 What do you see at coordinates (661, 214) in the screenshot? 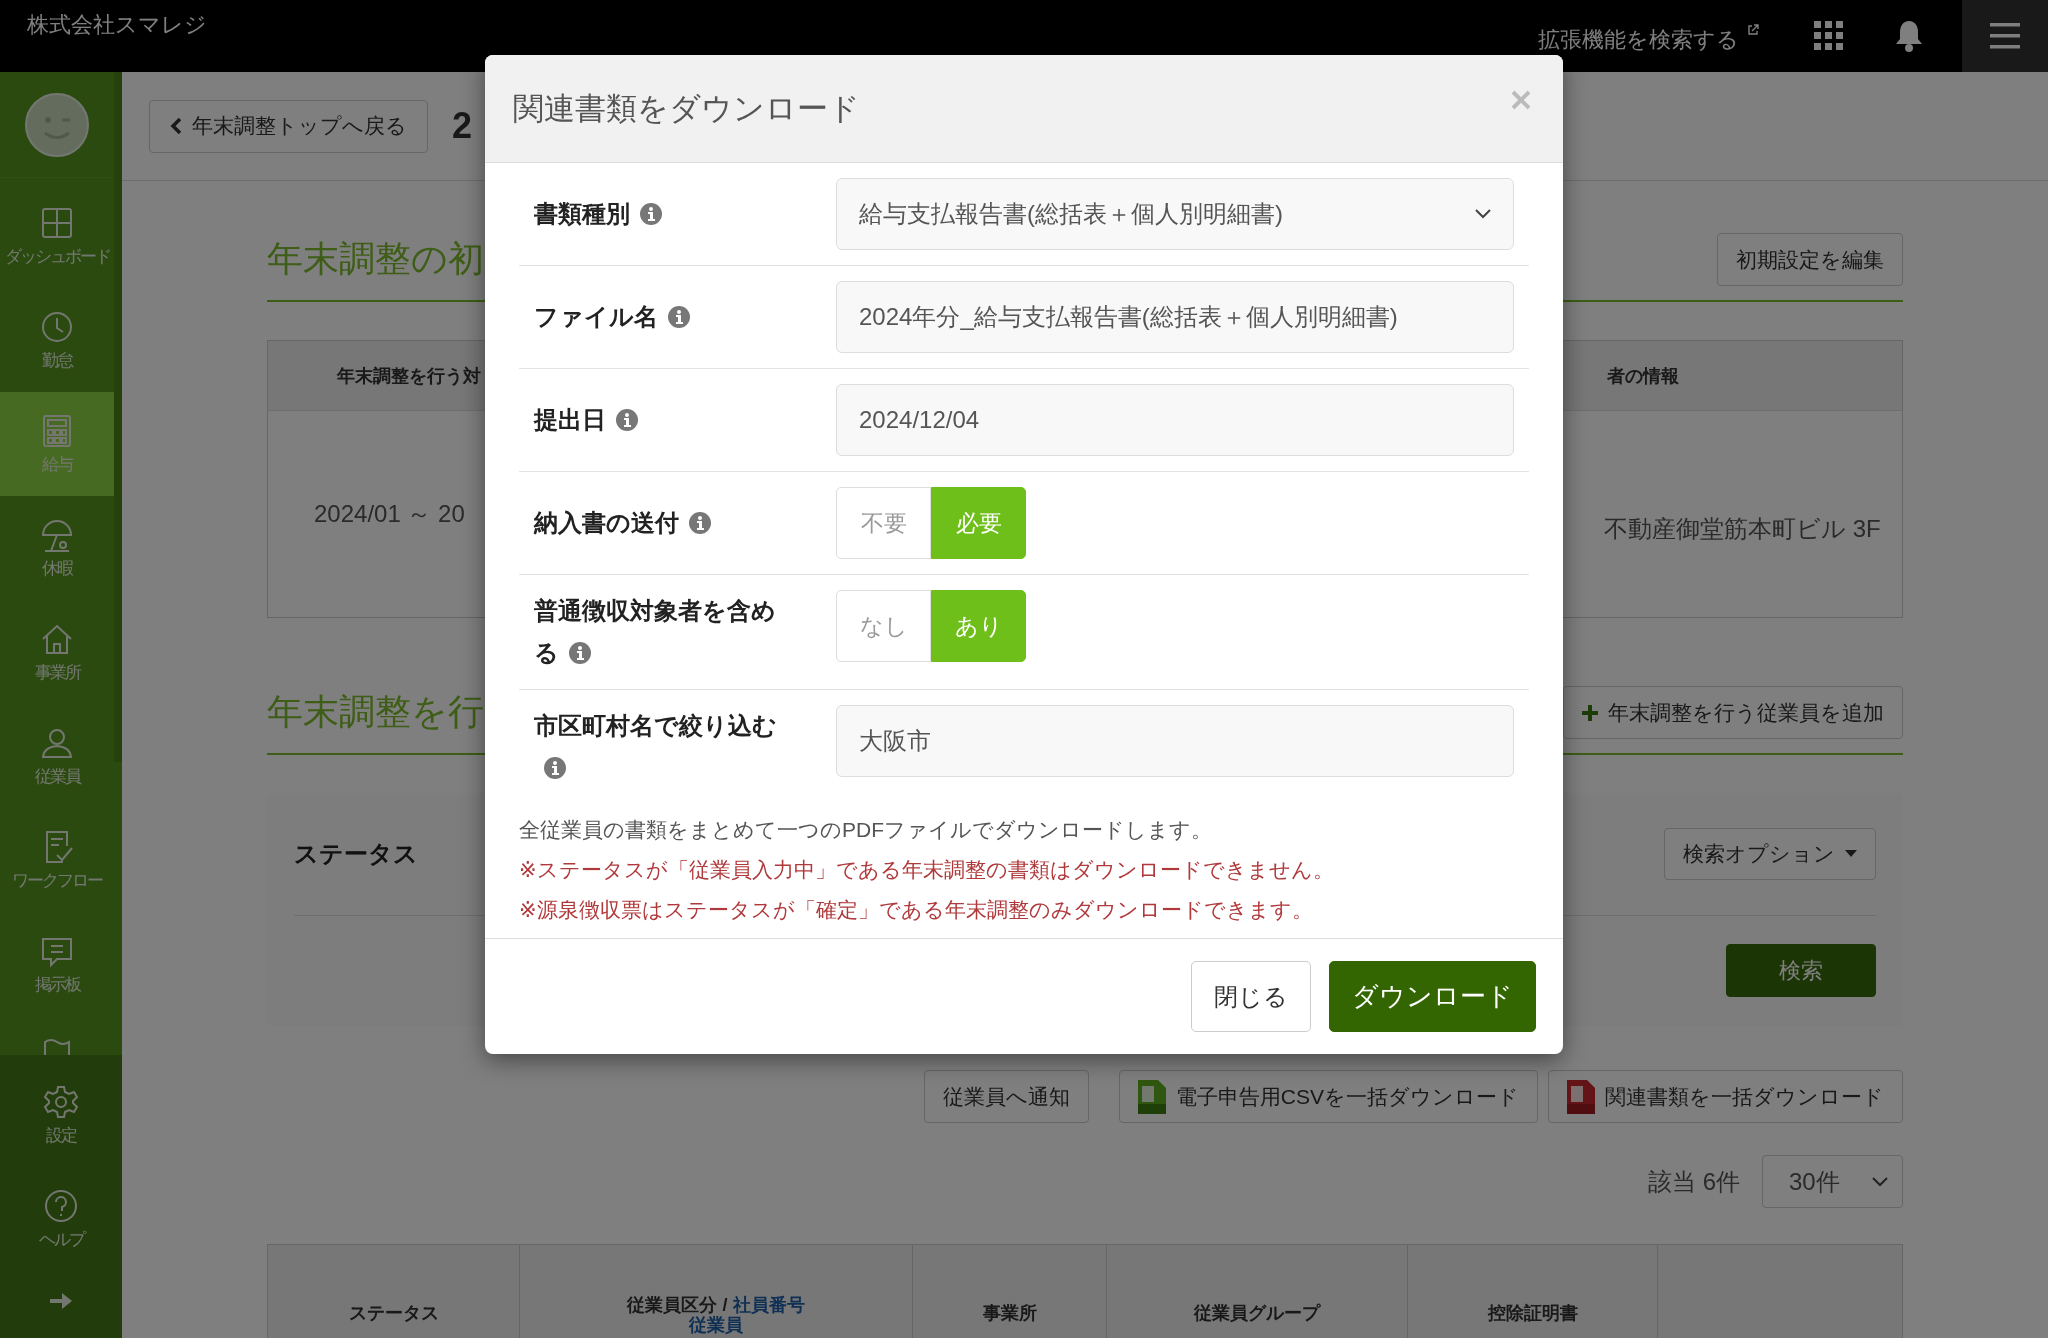
I see `field-label: 書類種別` at bounding box center [661, 214].